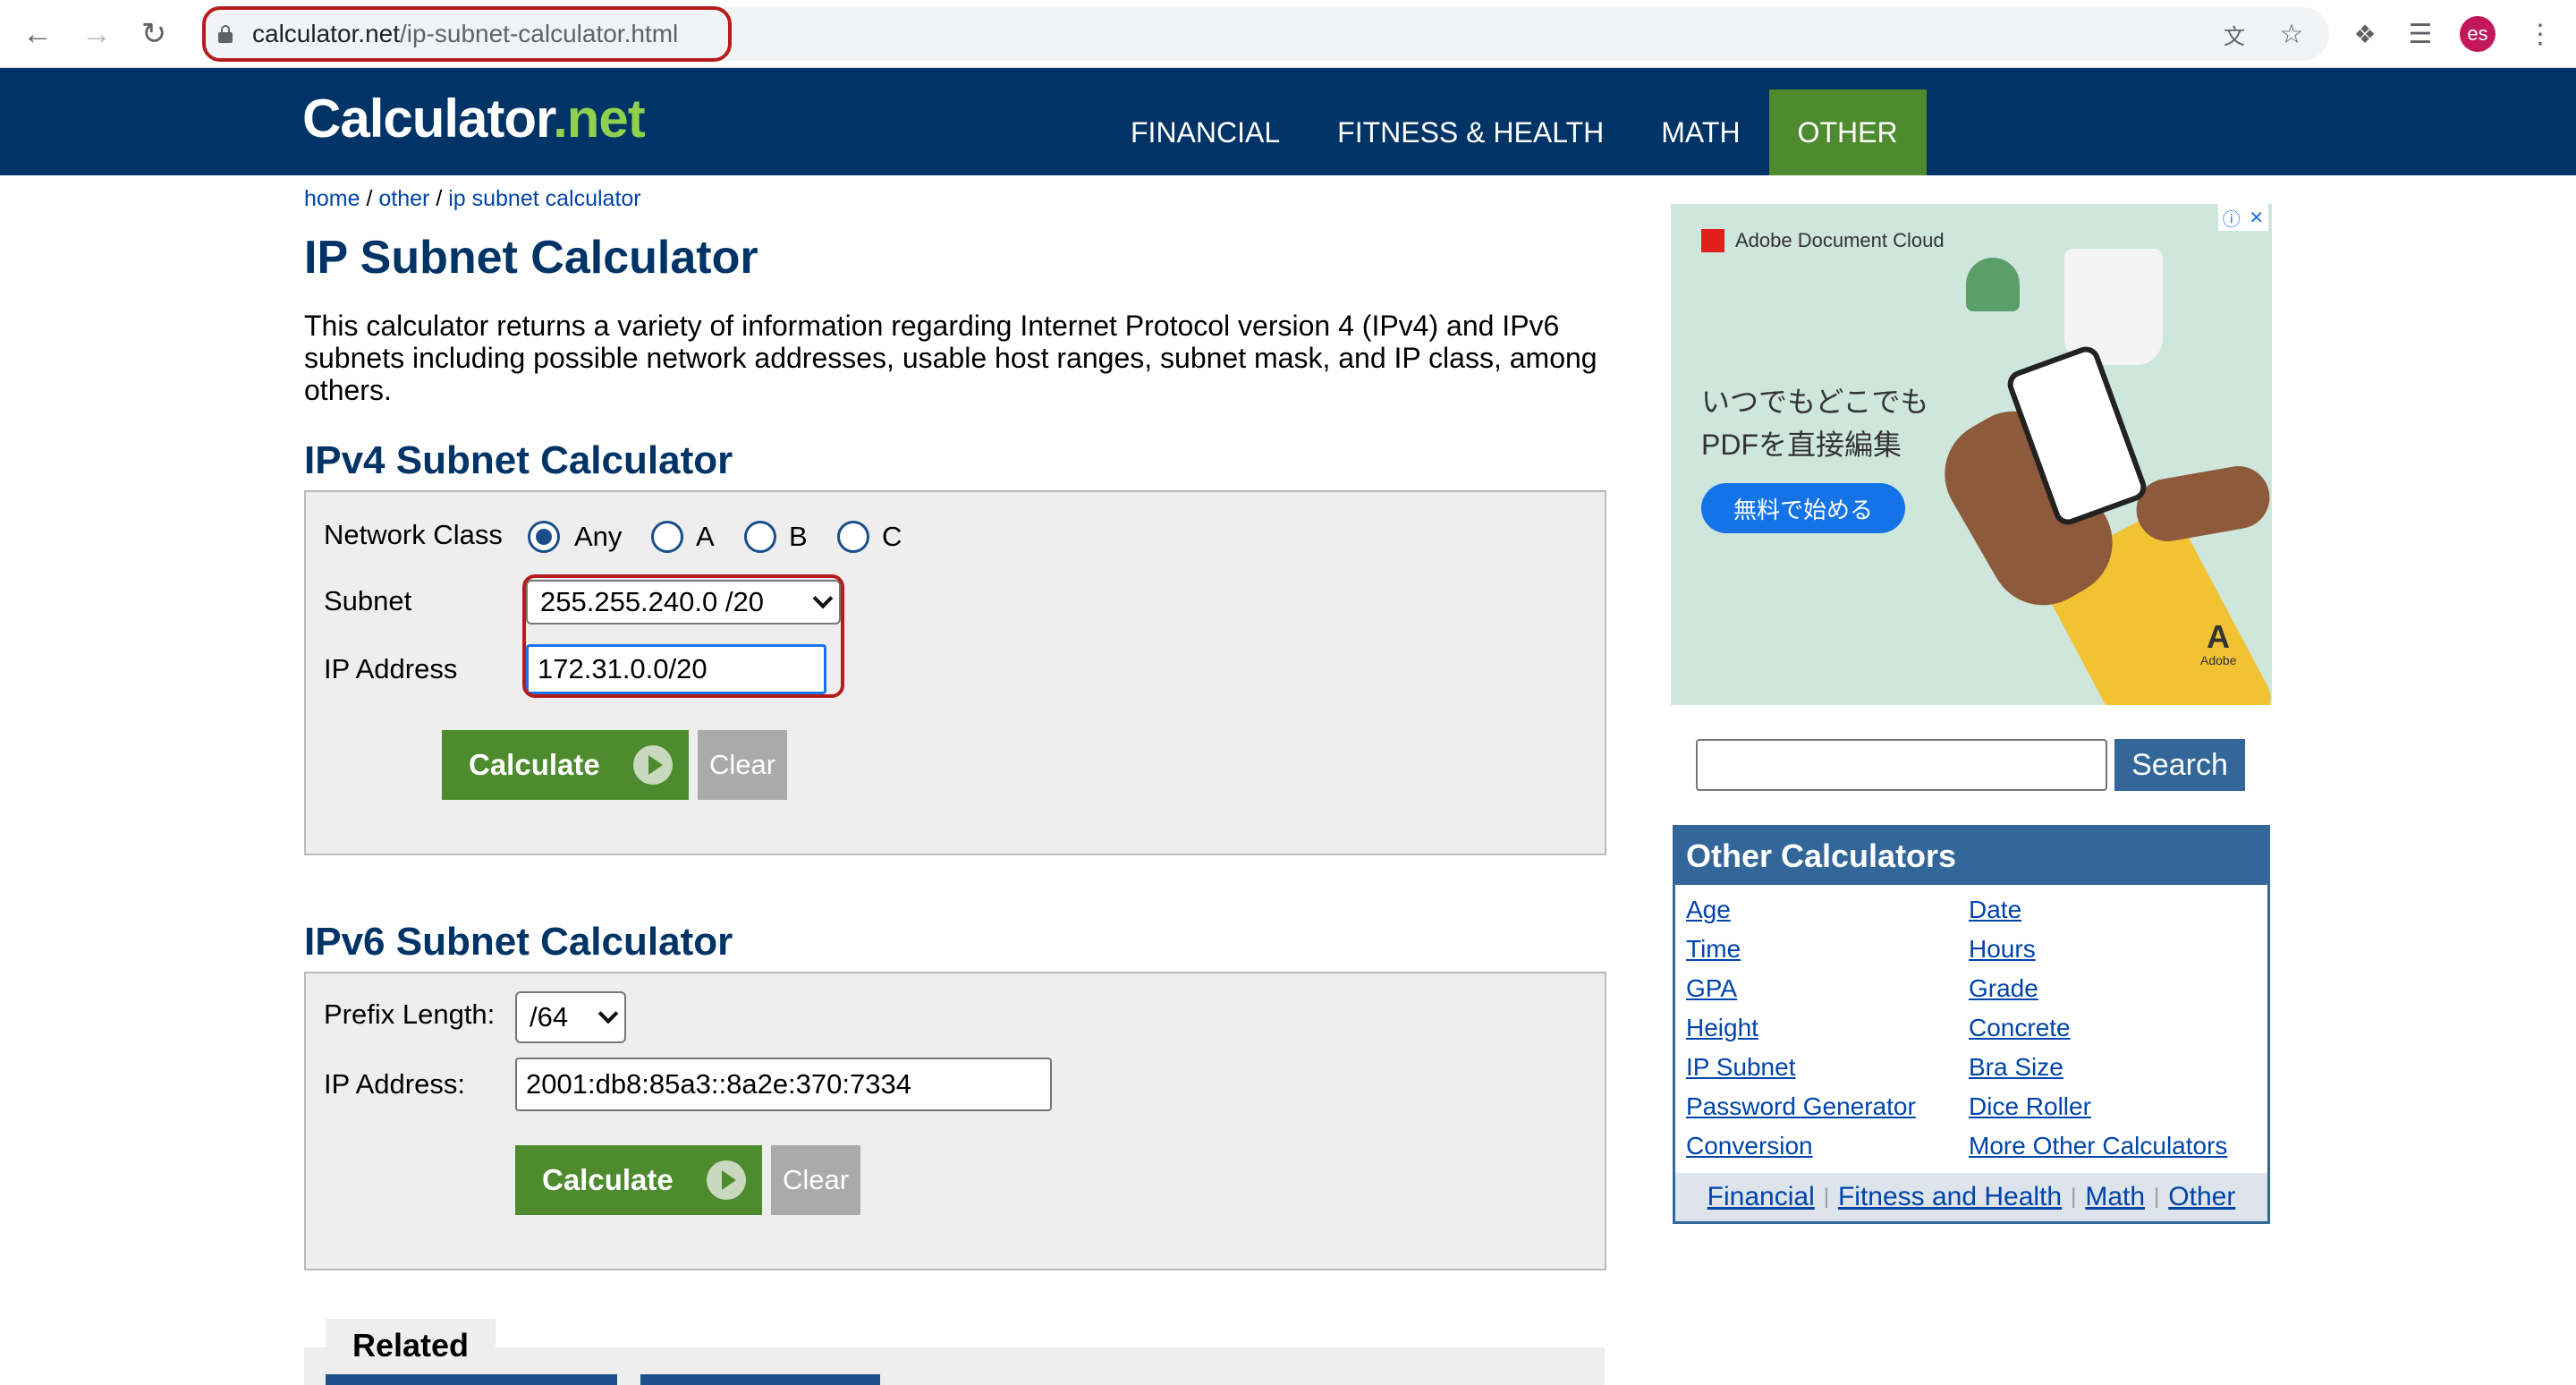 This screenshot has width=2576, height=1385. I want to click on link-gpa: GPA, so click(1711, 988).